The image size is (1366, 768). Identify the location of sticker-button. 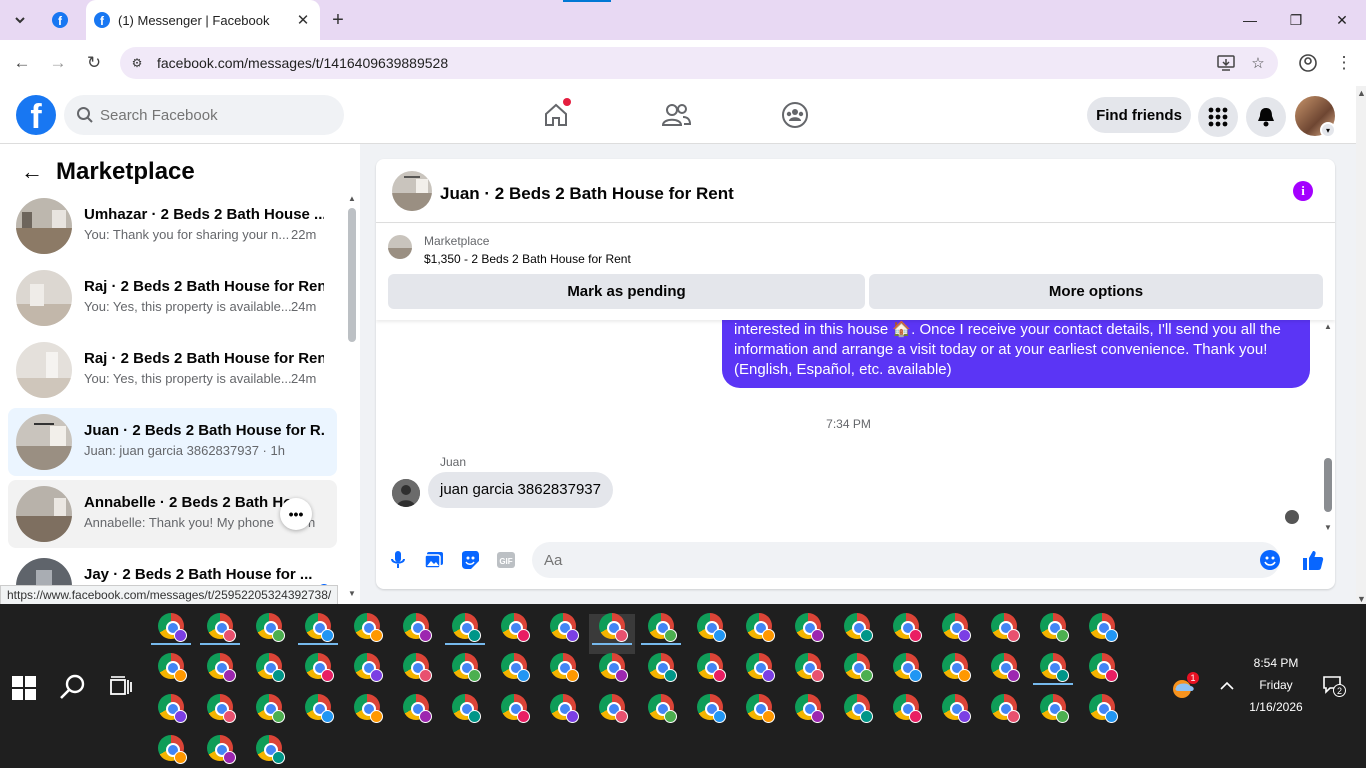
(470, 560).